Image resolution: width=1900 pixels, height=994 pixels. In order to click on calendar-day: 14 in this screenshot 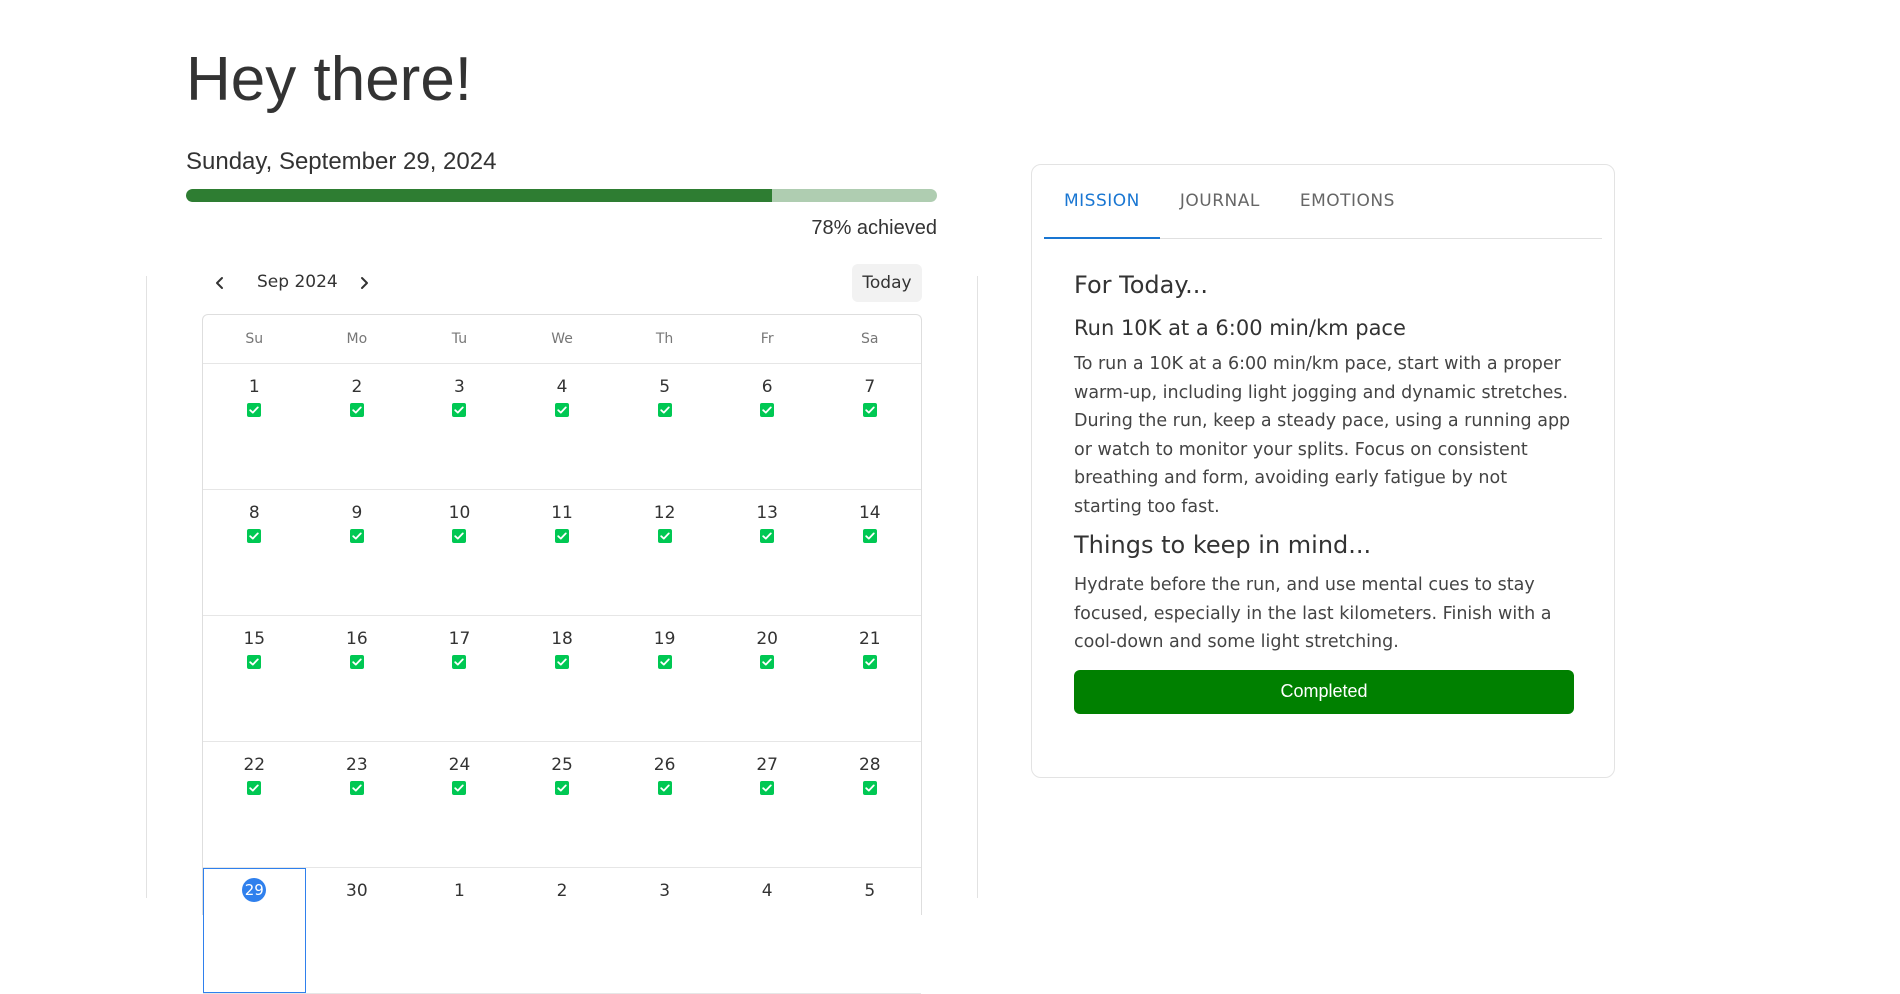, I will do `click(869, 552)`.